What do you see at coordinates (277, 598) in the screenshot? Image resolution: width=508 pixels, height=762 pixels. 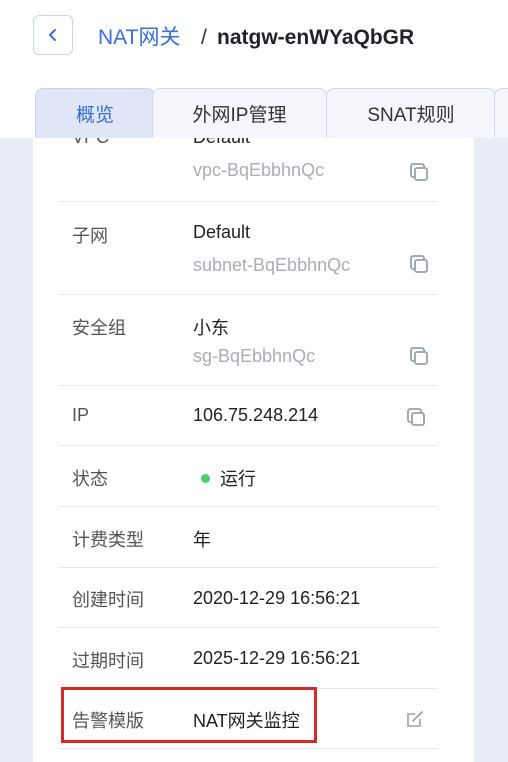 I see `created-time: 2020-12-29 16:56:21` at bounding box center [277, 598].